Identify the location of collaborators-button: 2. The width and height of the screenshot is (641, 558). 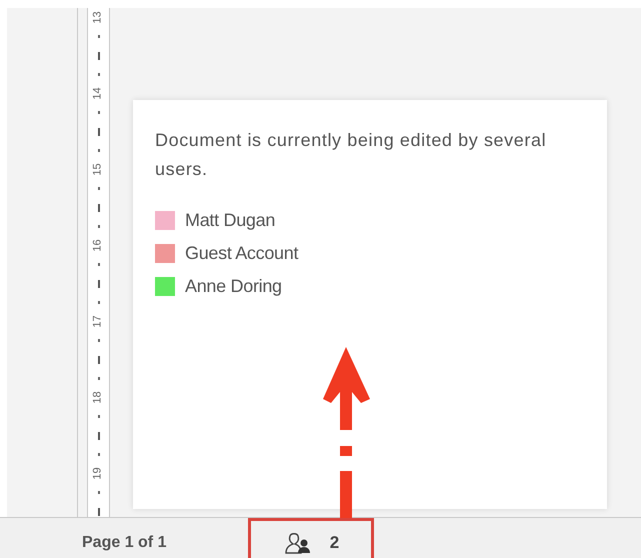
(311, 538).